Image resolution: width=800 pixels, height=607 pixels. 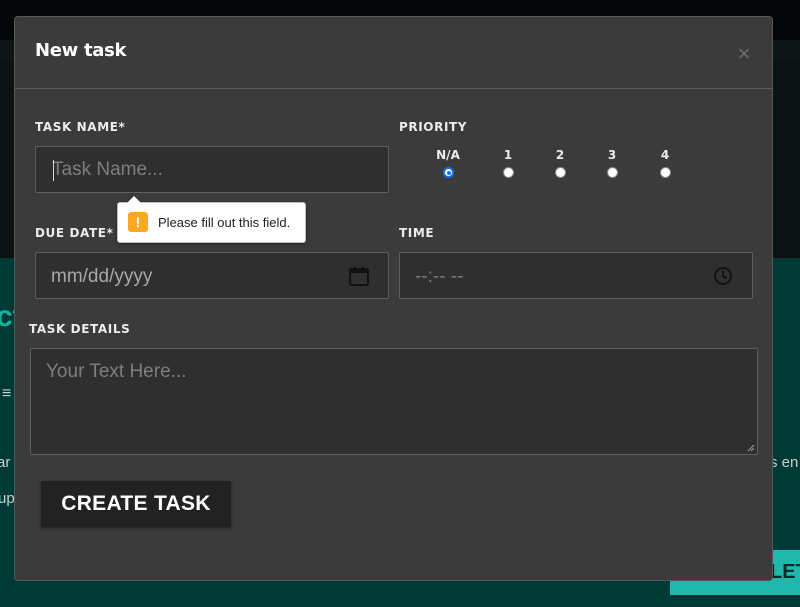 I want to click on create-task-button: CREATE TASK, so click(x=136, y=504).